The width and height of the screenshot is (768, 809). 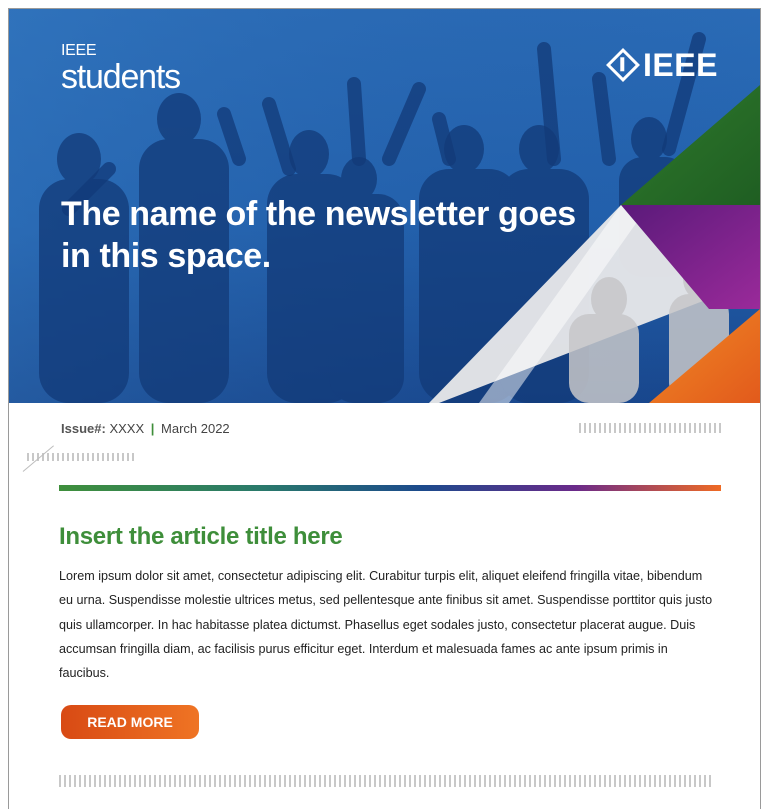 I want to click on ieee-diamond-icon, so click(x=623, y=65).